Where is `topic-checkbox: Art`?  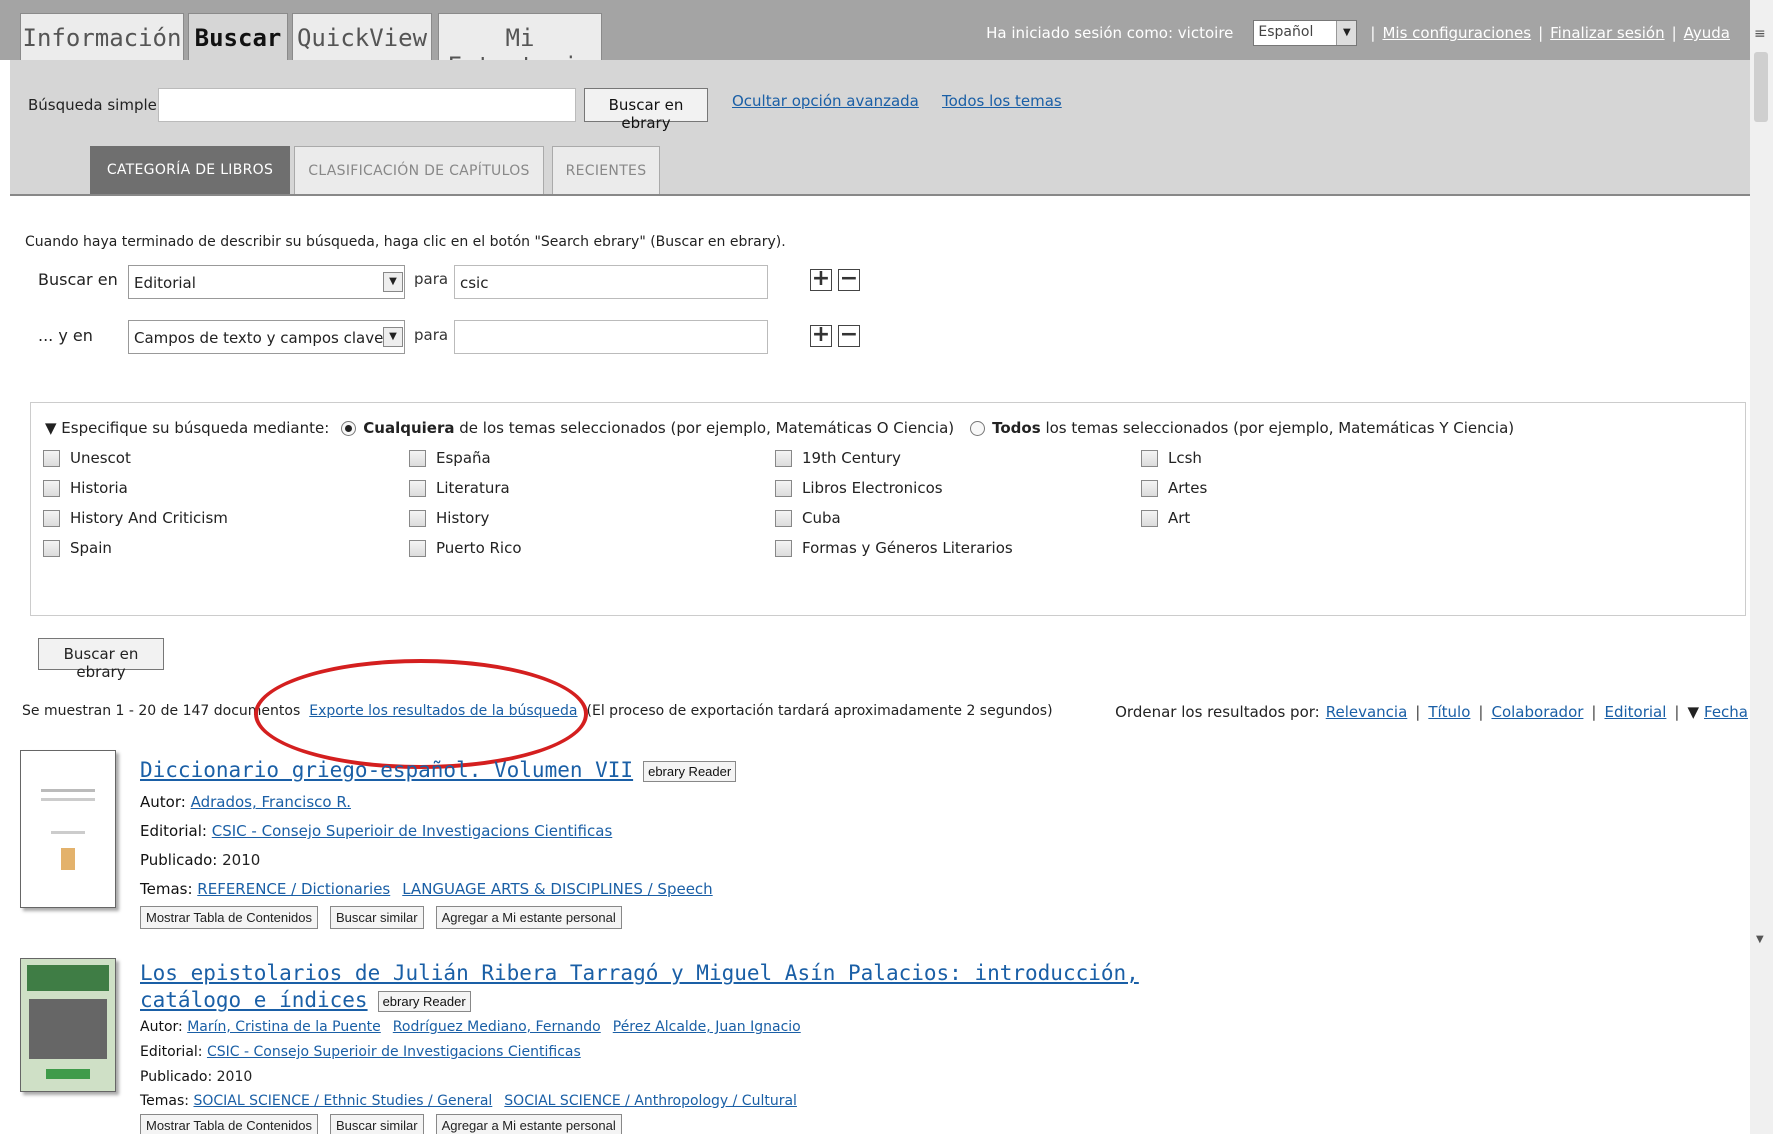
topic-checkbox: Art is located at coordinates (1165, 518).